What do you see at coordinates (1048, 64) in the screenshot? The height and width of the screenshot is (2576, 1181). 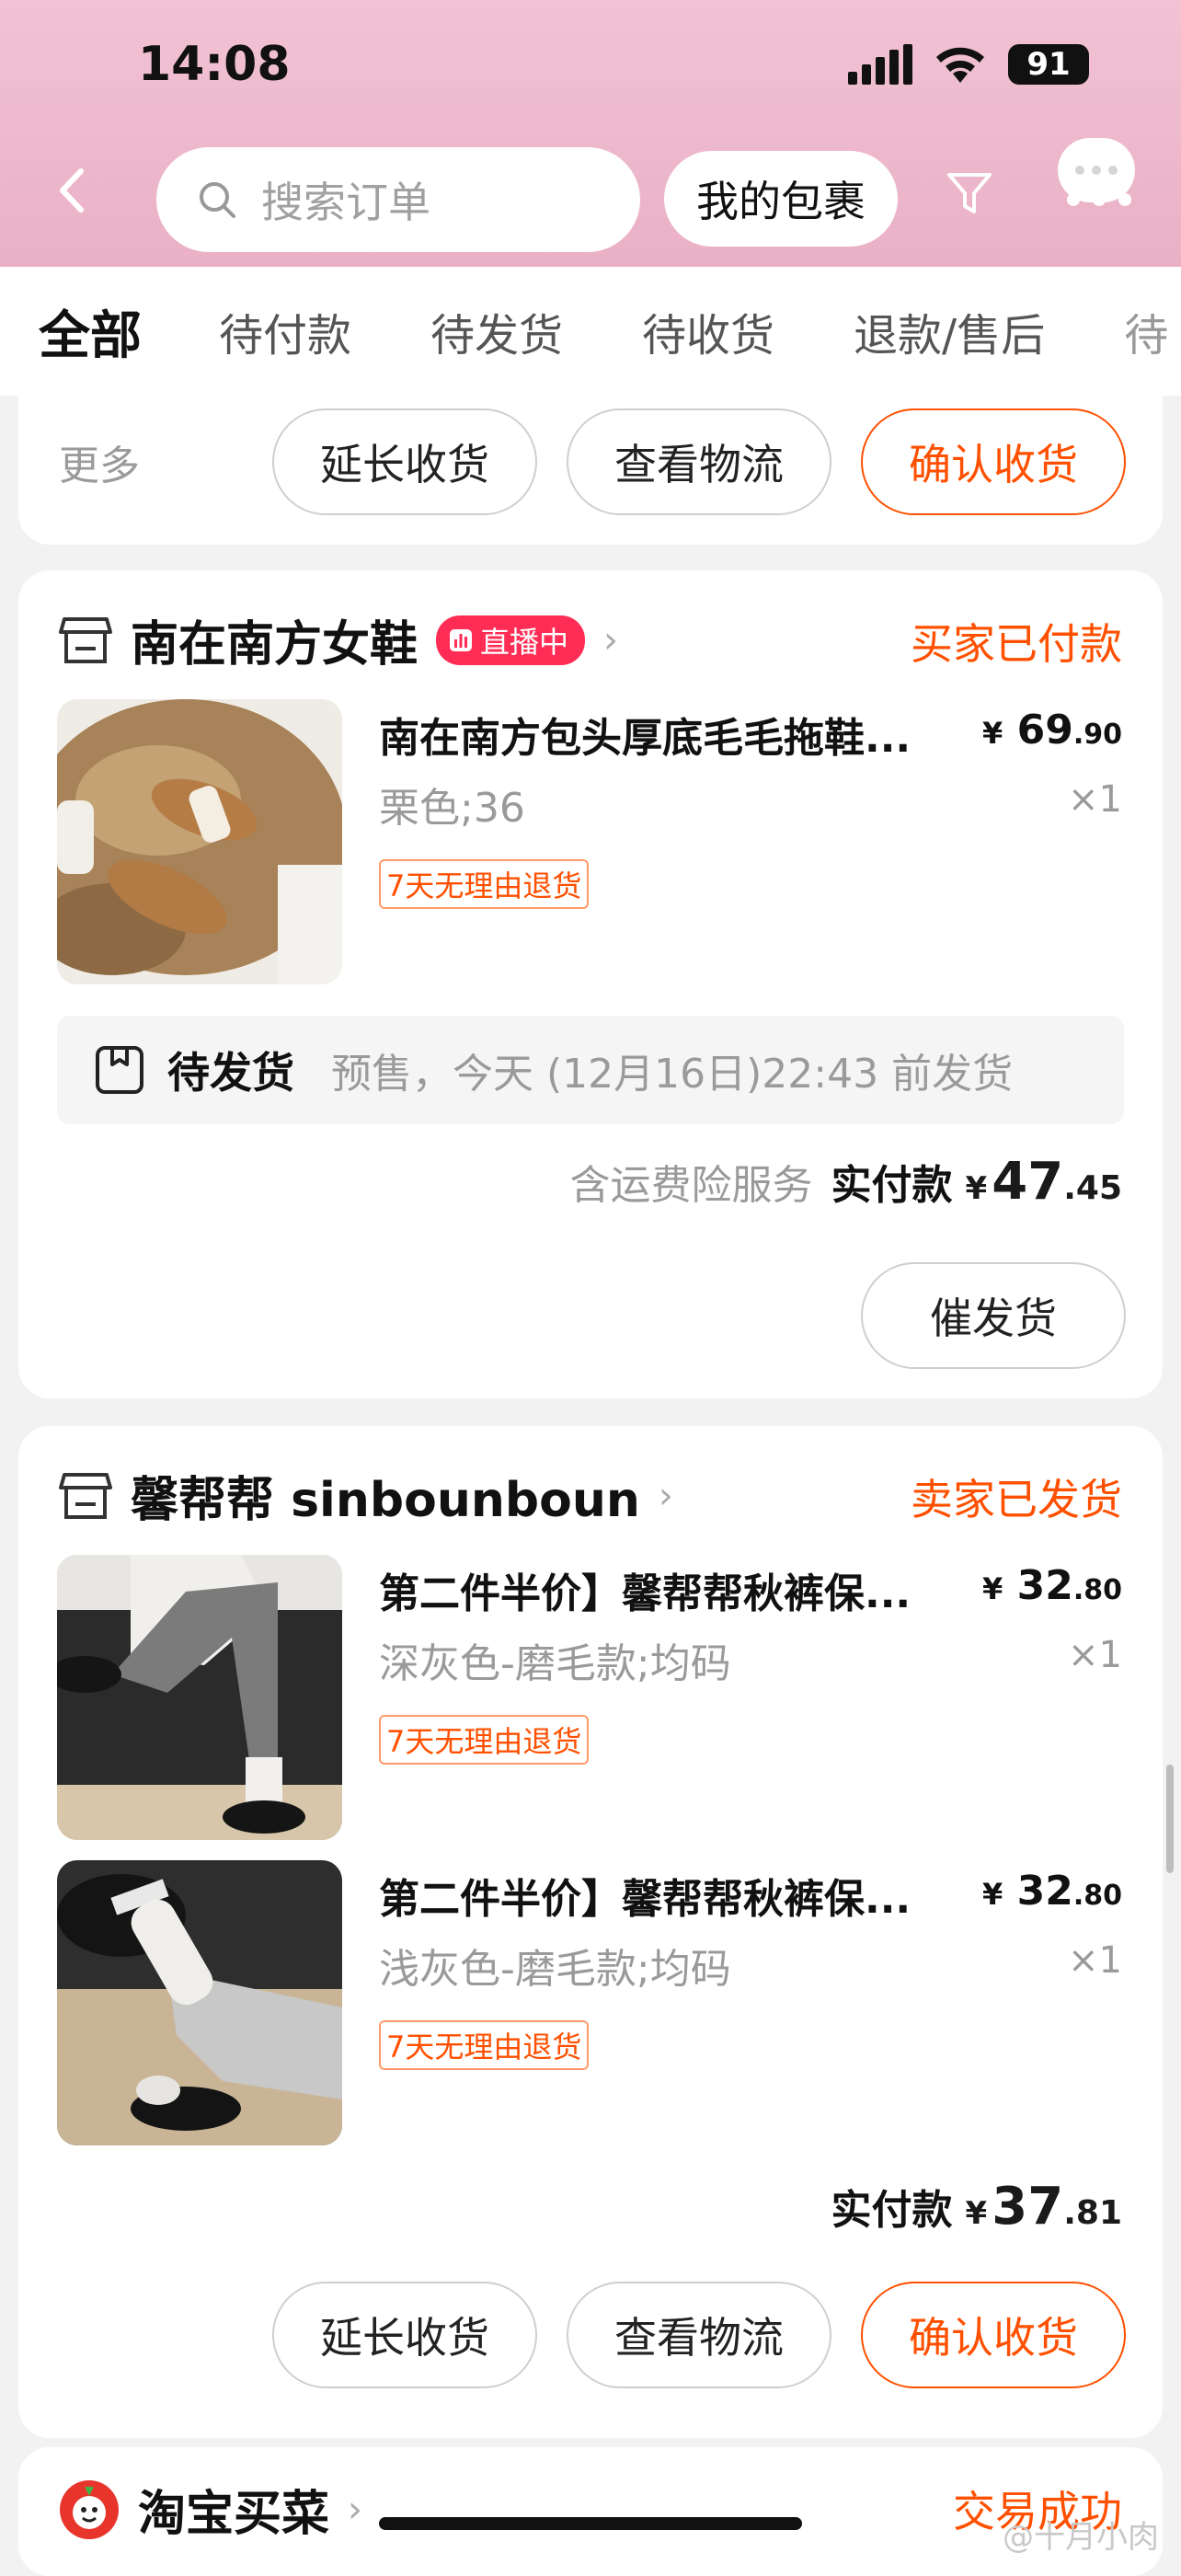 I see `battery-icon: 91` at bounding box center [1048, 64].